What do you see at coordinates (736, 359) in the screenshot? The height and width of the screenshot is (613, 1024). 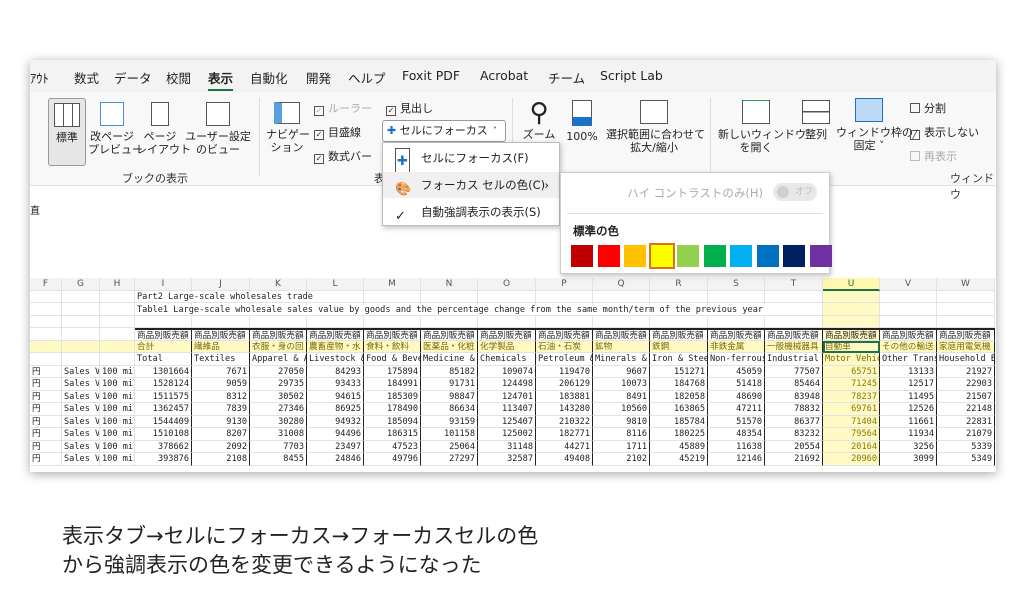 I see `category-en: Non-ferrous` at bounding box center [736, 359].